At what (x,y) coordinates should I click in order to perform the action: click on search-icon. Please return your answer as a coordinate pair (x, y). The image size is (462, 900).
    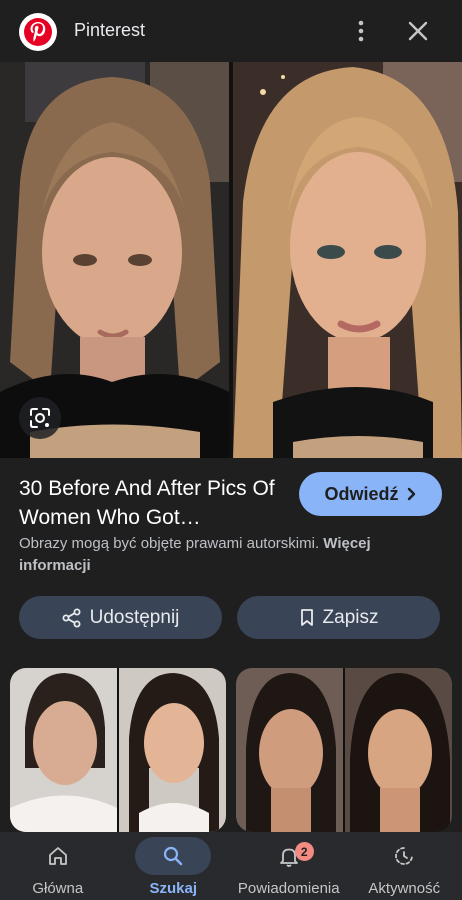
    Looking at the image, I should click on (173, 856).